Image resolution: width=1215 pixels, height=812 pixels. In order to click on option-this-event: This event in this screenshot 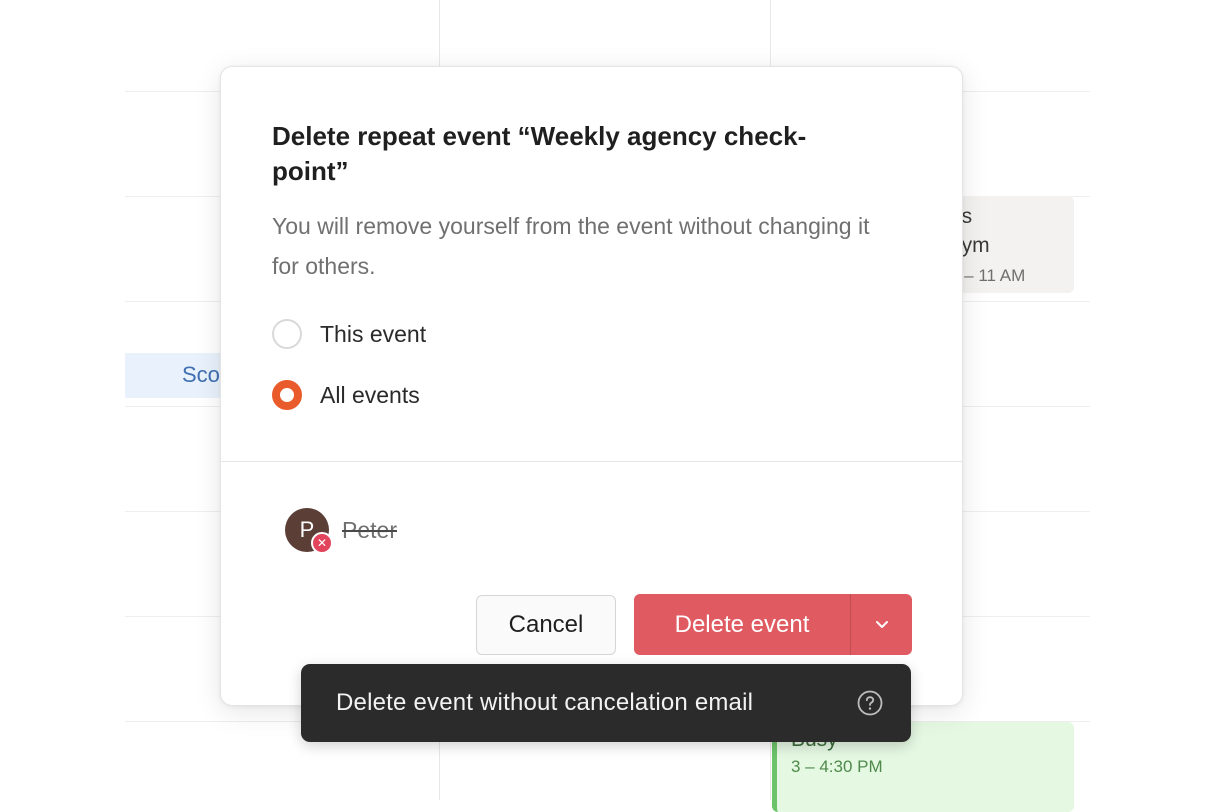, I will do `click(349, 334)`.